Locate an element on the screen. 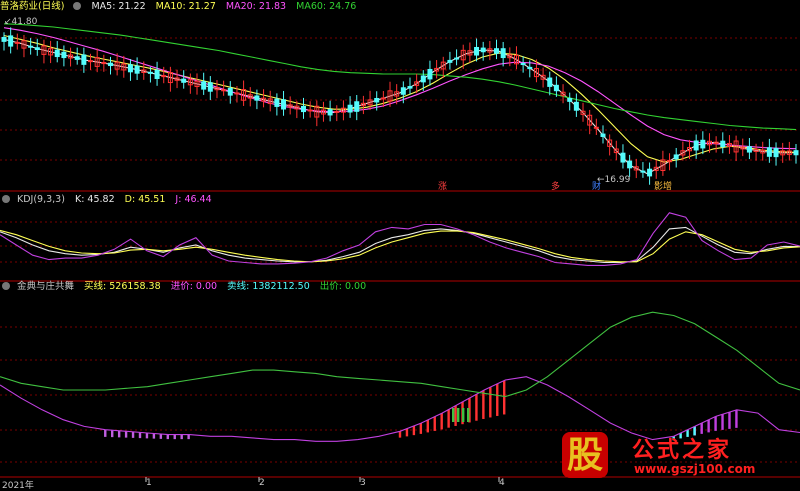 The image size is (800, 491). ma20-value: MA20: 21.83 is located at coordinates (256, 6).